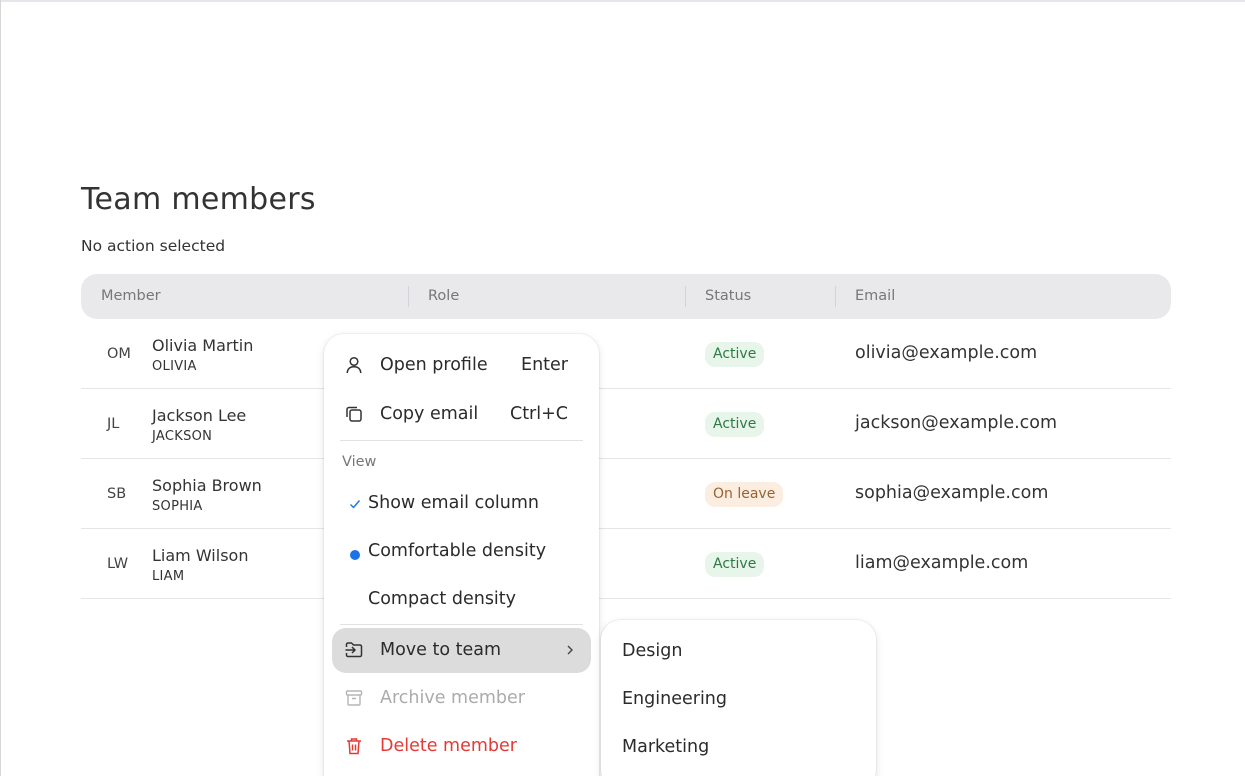  Describe the element at coordinates (119, 354) in the screenshot. I see `avatar: OM` at that location.